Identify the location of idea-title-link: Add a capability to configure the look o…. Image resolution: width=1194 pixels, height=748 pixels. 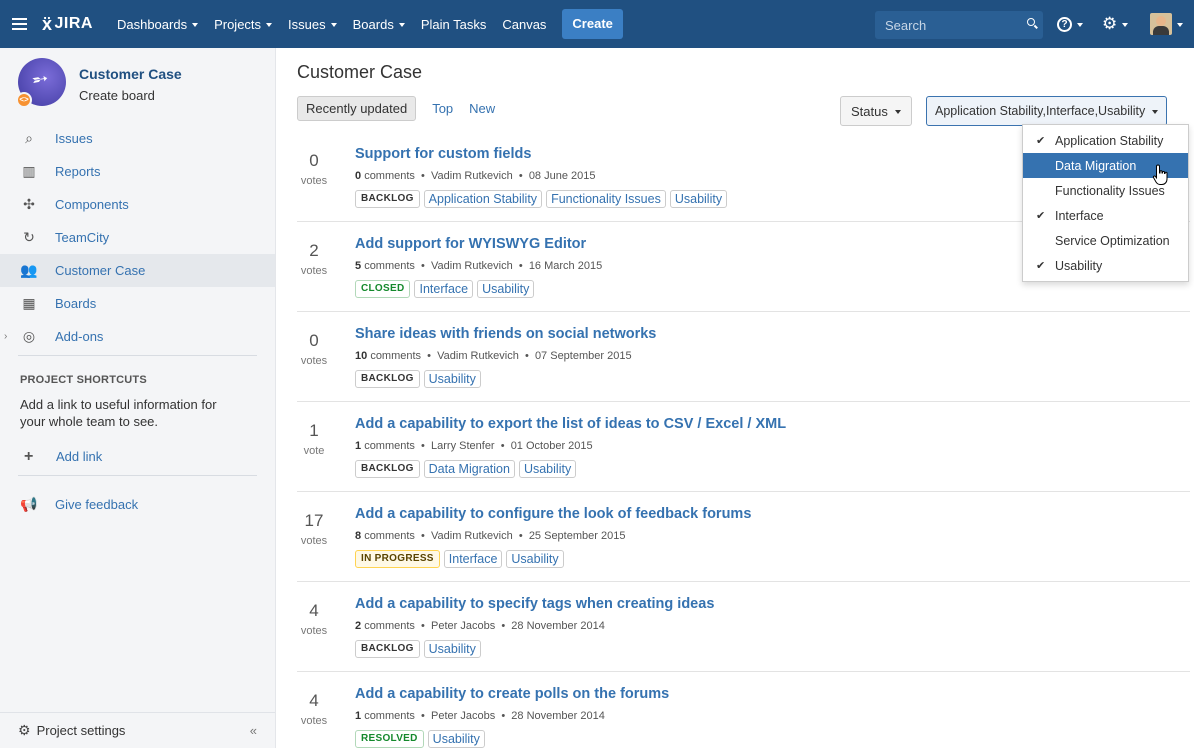
(553, 514).